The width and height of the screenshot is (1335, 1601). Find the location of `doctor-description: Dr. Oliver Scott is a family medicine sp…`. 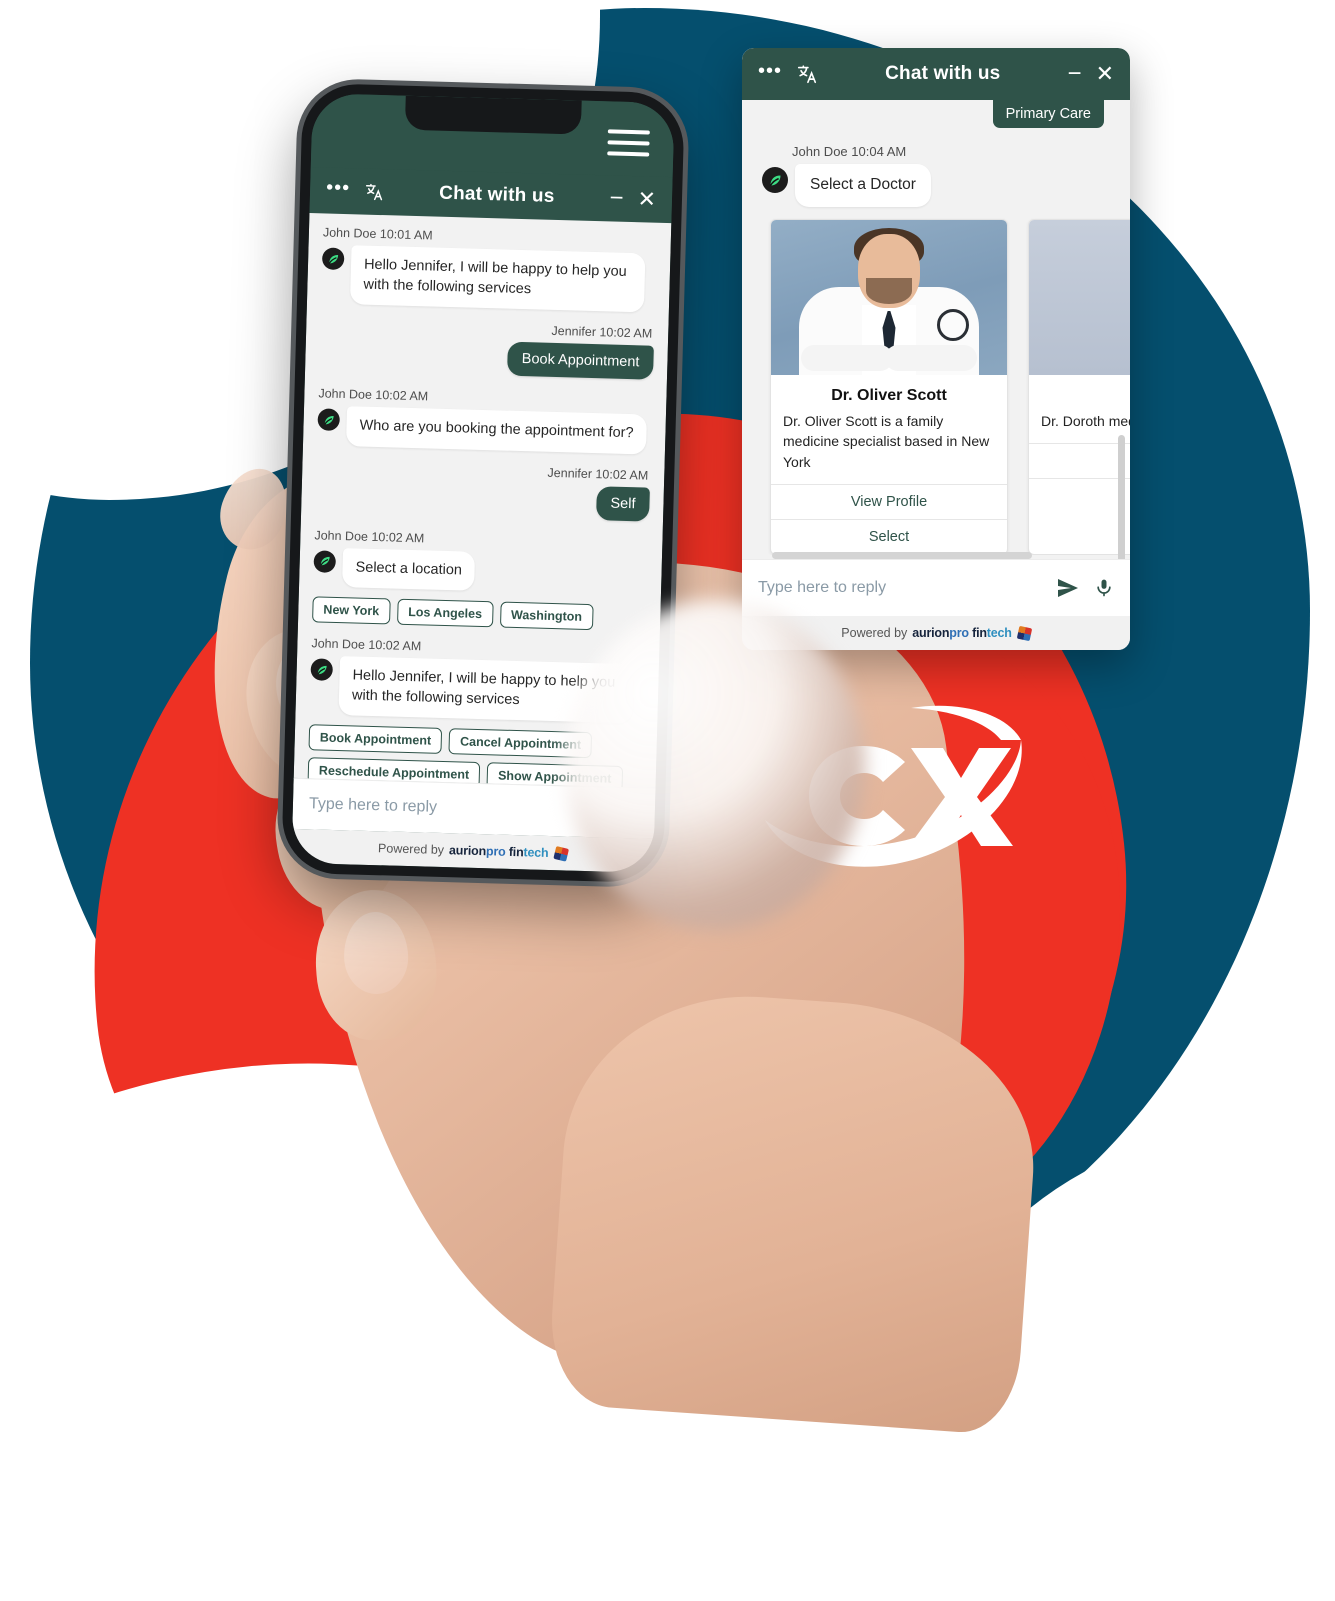

doctor-description: Dr. Oliver Scott is a family medicine sp… is located at coordinates (889, 447).